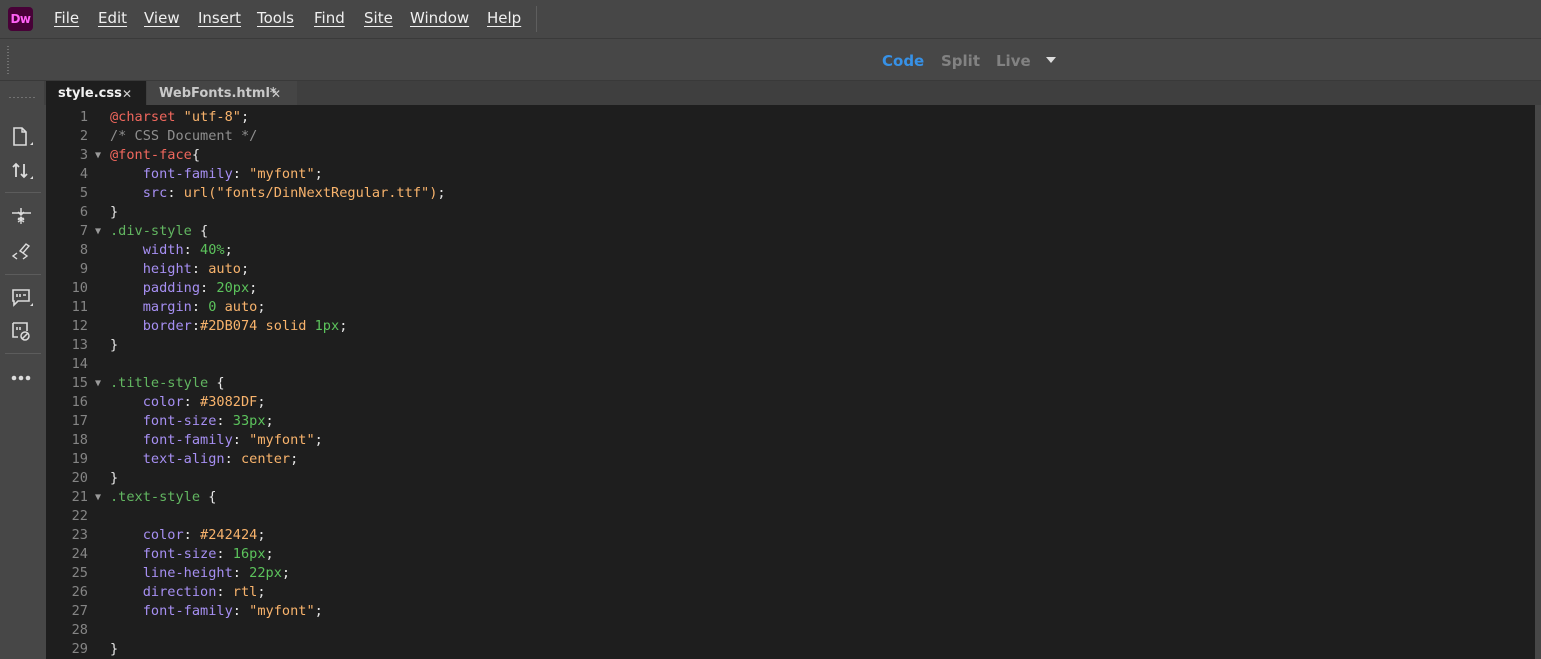  I want to click on view-dropdown-caret-icon, so click(1051, 60).